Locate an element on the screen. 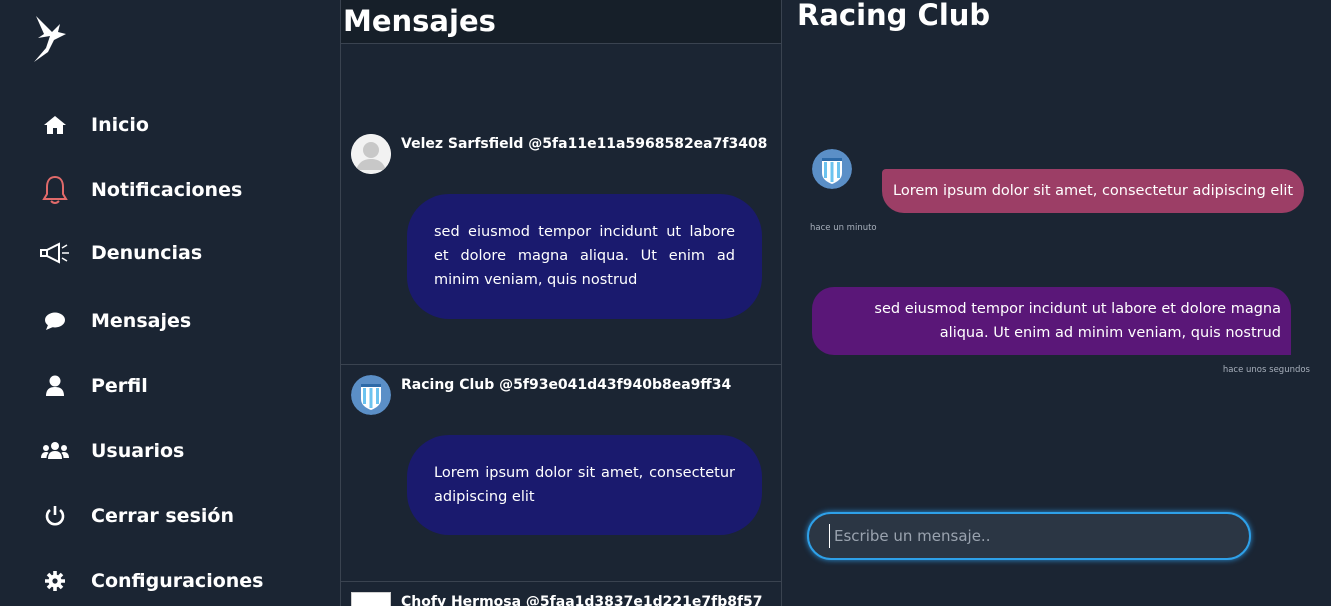 This screenshot has height=606, width=1331. sidebar-item-label: Denuncias is located at coordinates (147, 253).